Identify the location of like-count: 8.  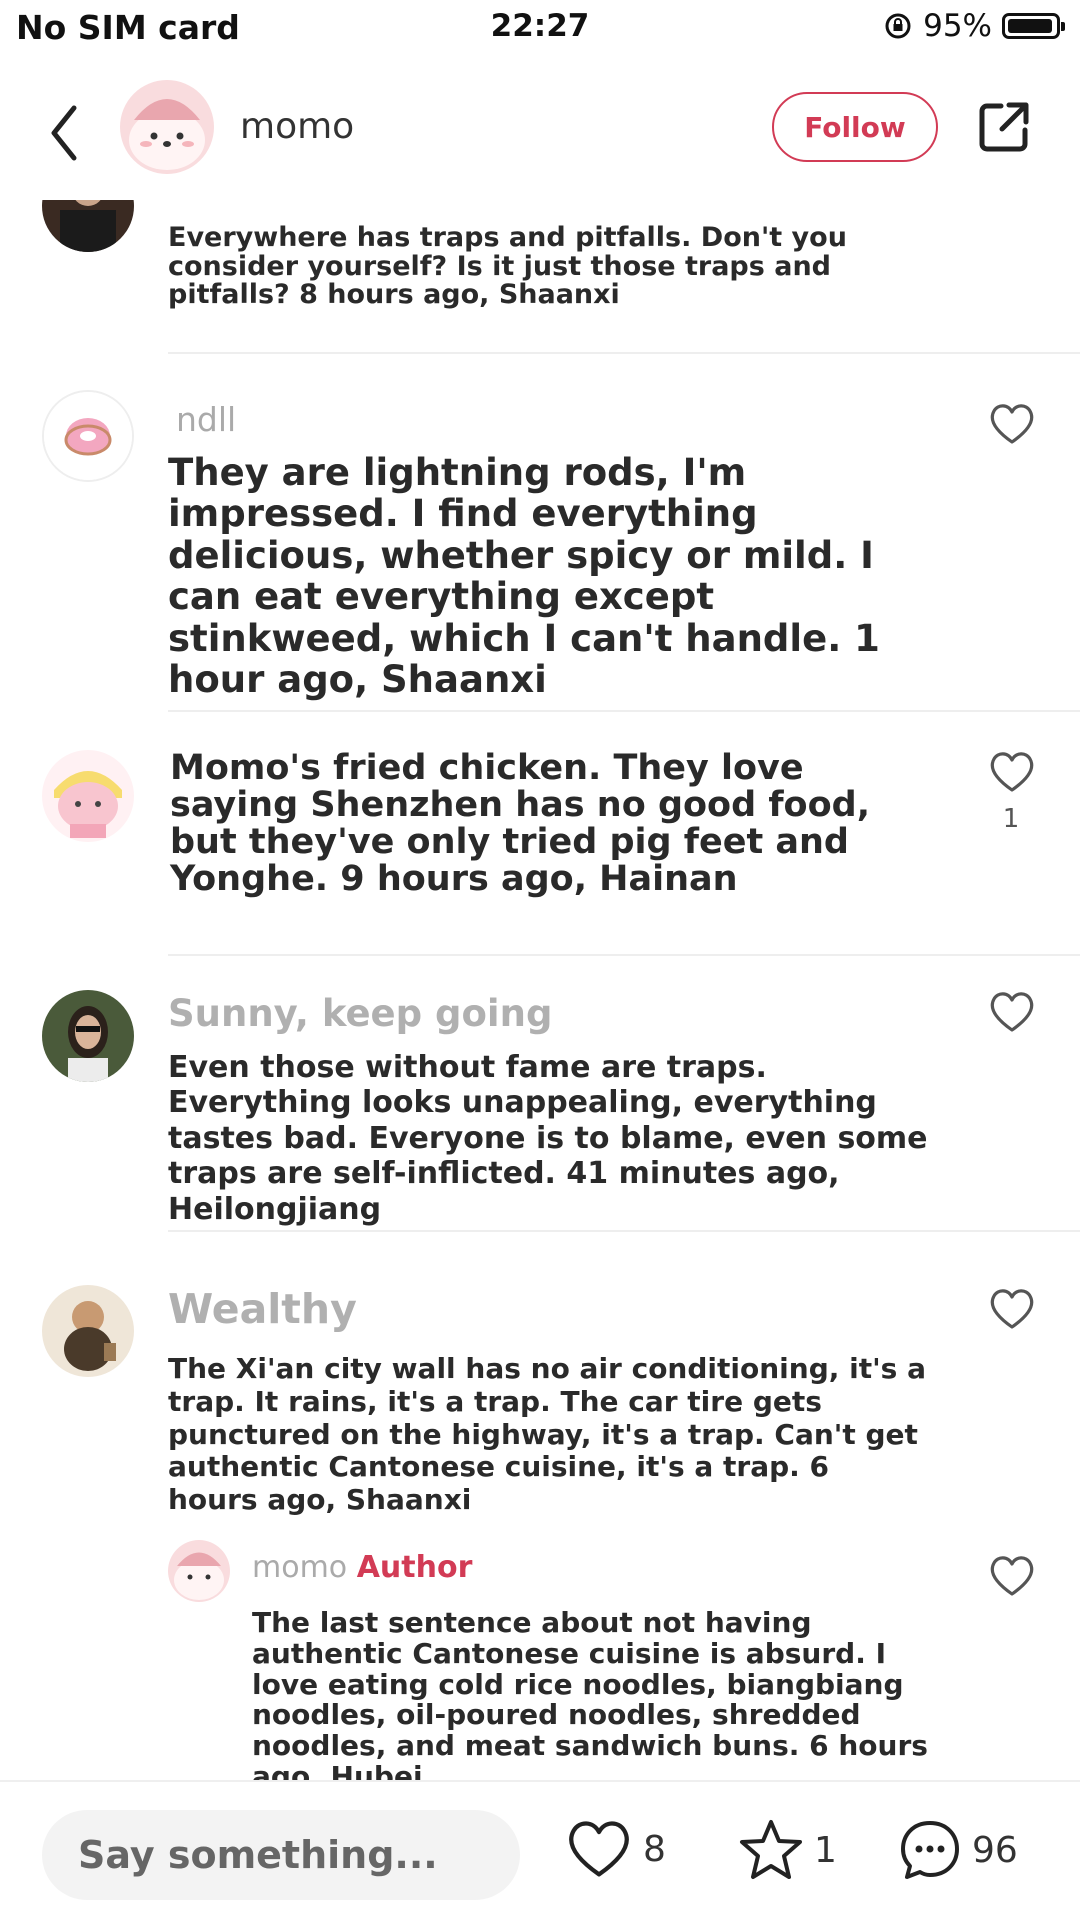
(654, 1849).